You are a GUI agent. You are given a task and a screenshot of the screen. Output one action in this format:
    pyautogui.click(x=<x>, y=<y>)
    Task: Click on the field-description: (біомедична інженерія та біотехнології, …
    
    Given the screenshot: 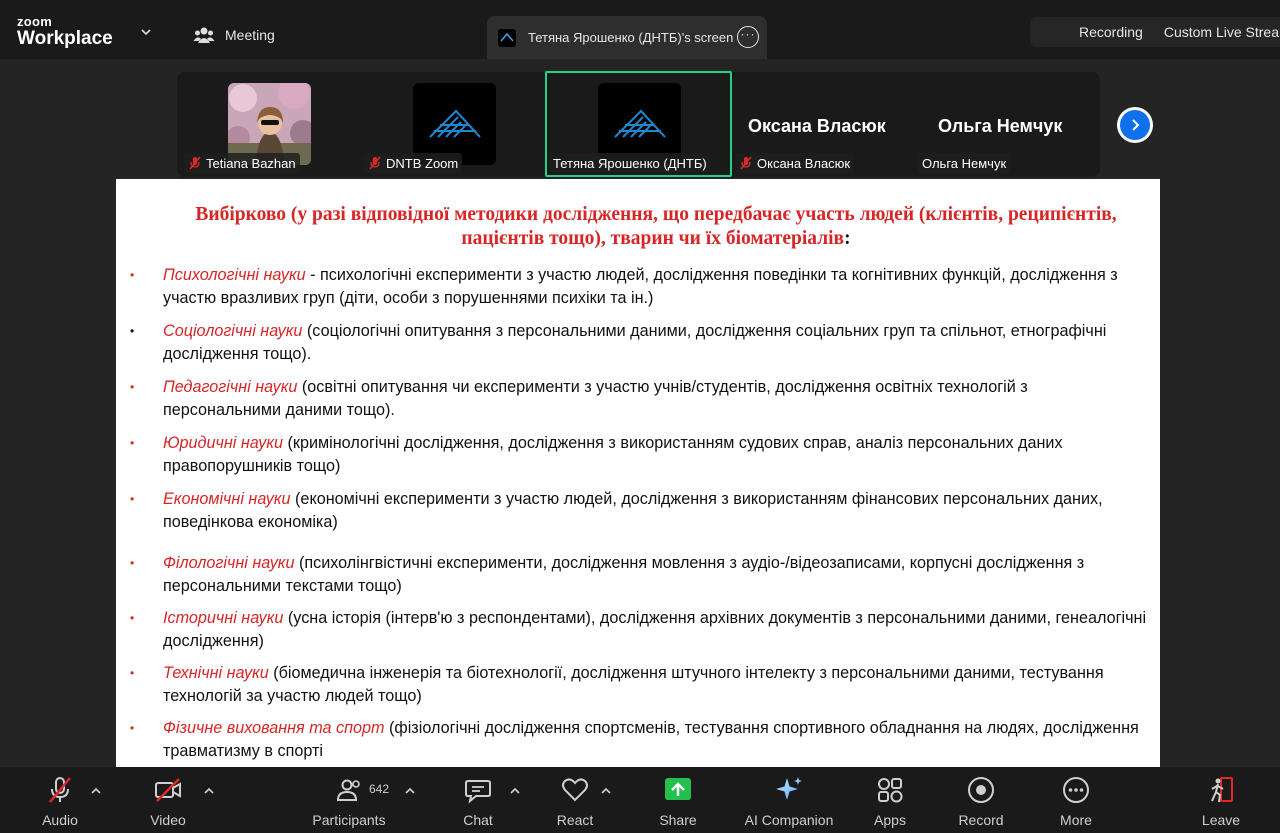 What is the action you would take?
    pyautogui.click(x=633, y=684)
    